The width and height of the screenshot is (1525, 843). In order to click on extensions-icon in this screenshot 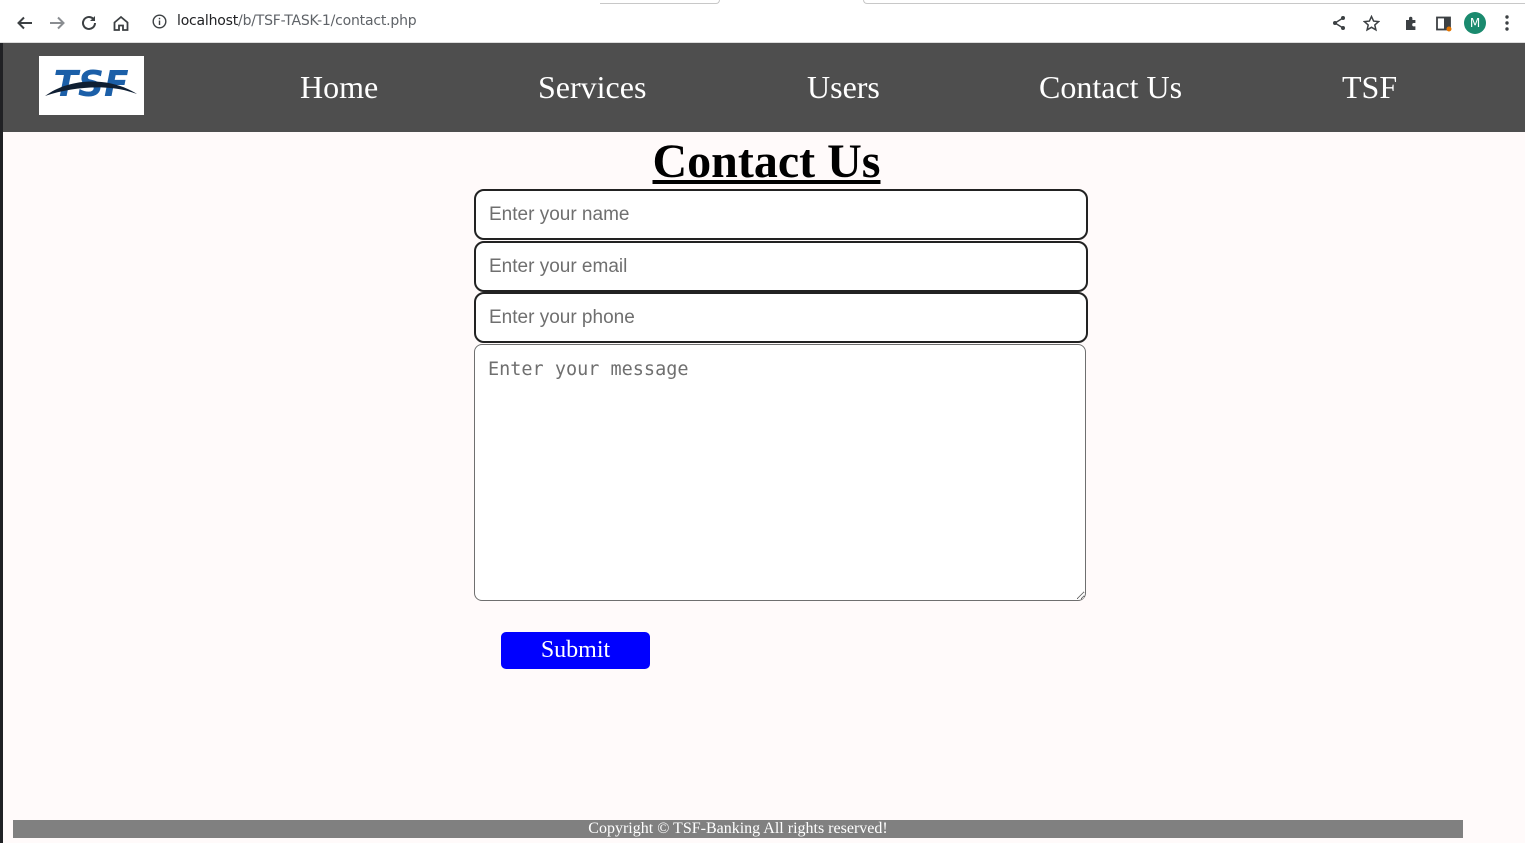, I will do `click(1411, 23)`.